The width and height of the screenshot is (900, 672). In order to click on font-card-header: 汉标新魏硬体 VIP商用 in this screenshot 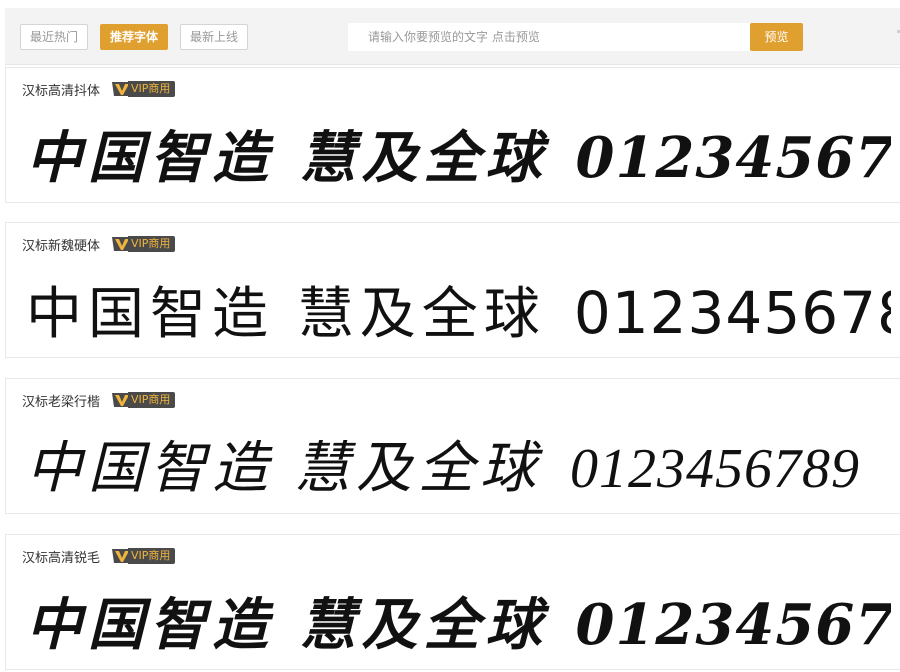, I will do `click(99, 244)`.